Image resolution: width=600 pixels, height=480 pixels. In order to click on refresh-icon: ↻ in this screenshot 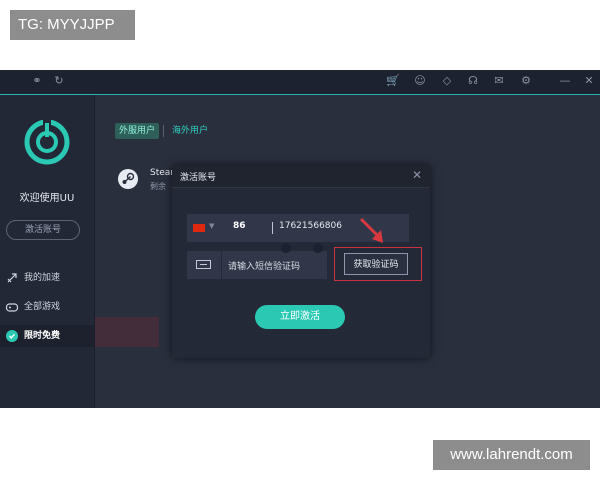, I will do `click(59, 81)`.